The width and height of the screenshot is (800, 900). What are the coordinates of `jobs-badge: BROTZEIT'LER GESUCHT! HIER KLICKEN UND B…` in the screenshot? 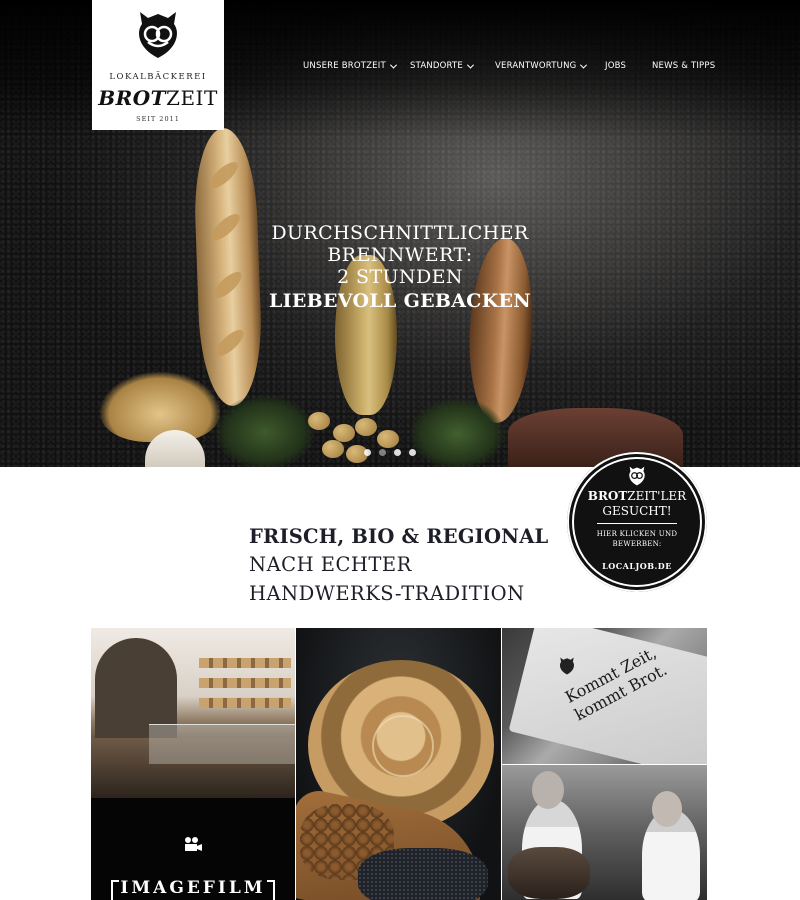 It's located at (637, 522).